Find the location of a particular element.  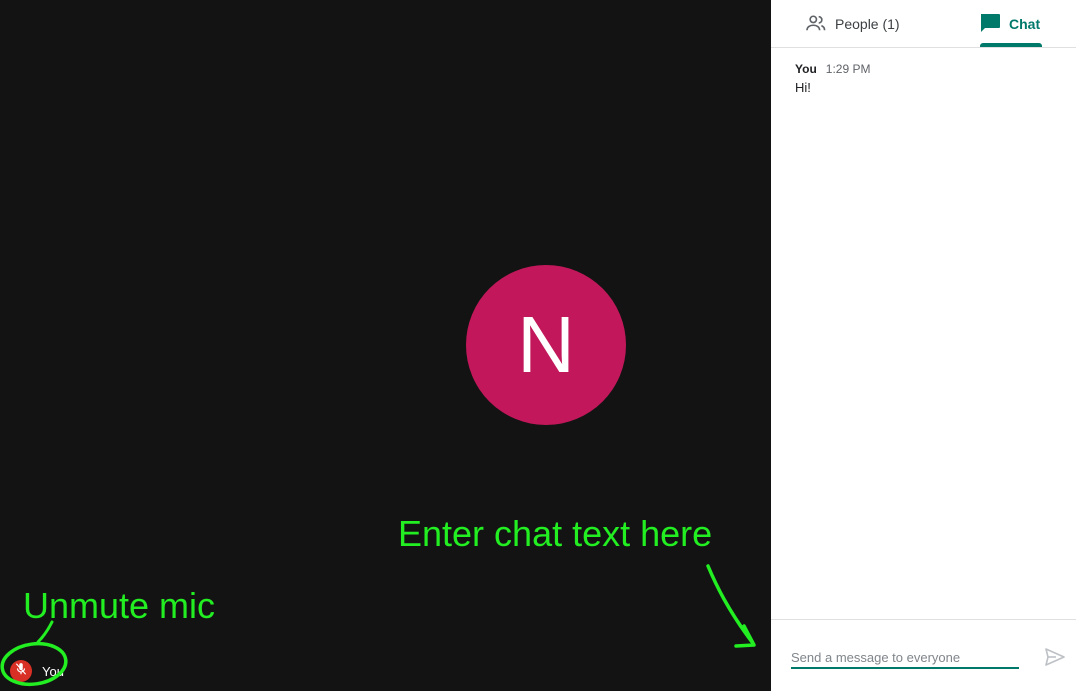

participant-avatar: N is located at coordinates (546, 345).